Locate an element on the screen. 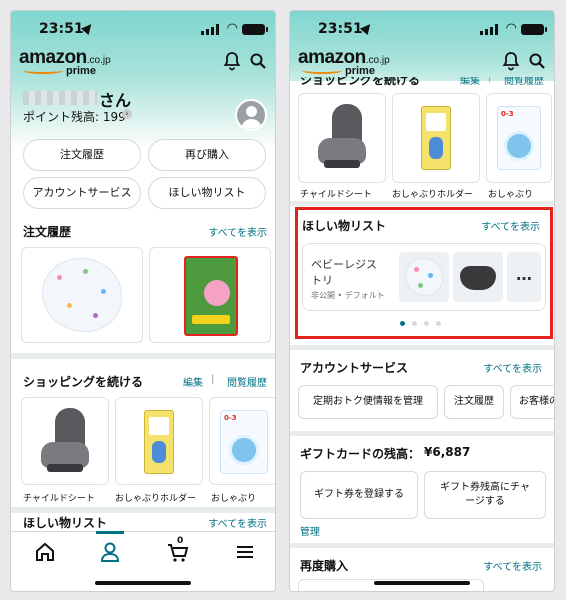 Image resolution: width=566 pixels, height=600 pixels. rebuy-see-all-link: すべてを表示 is located at coordinates (512, 565).